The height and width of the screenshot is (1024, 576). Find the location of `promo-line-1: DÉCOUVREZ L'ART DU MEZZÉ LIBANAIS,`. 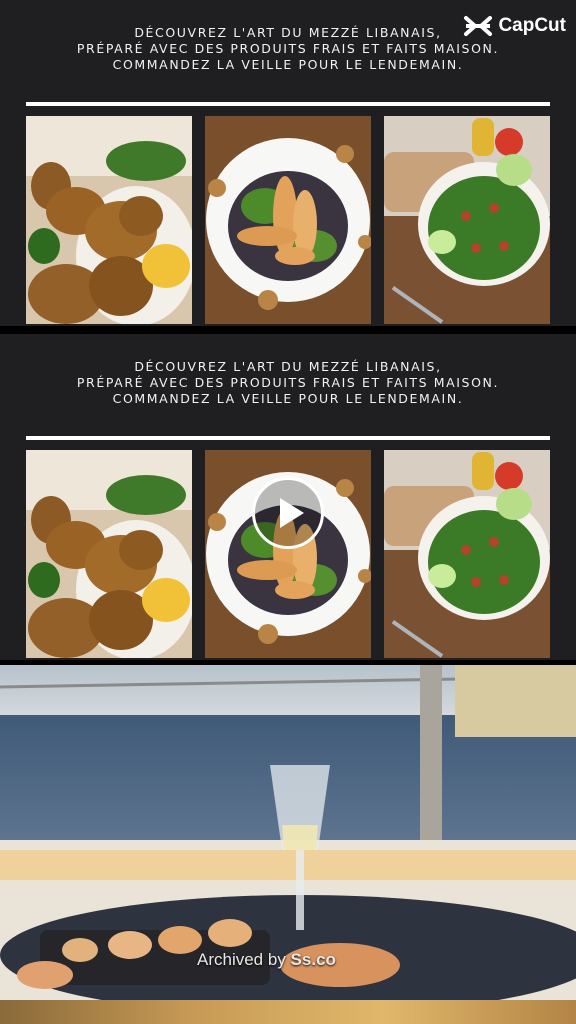

promo-line-1: DÉCOUVREZ L'ART DU MEZZÉ LIBANAIS, is located at coordinates (288, 366).